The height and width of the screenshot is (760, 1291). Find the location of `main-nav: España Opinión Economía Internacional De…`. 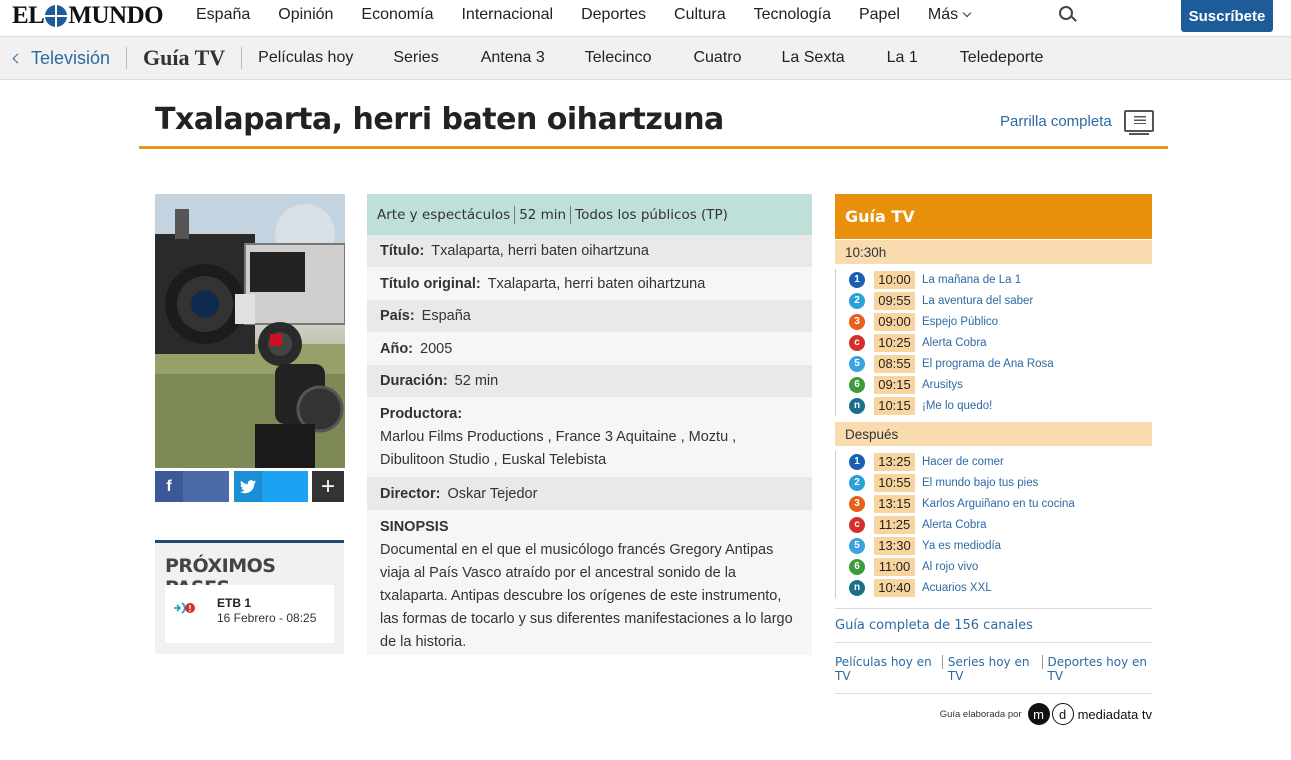

main-nav: España Opinión Economía Internacional De… is located at coordinates (597, 15).